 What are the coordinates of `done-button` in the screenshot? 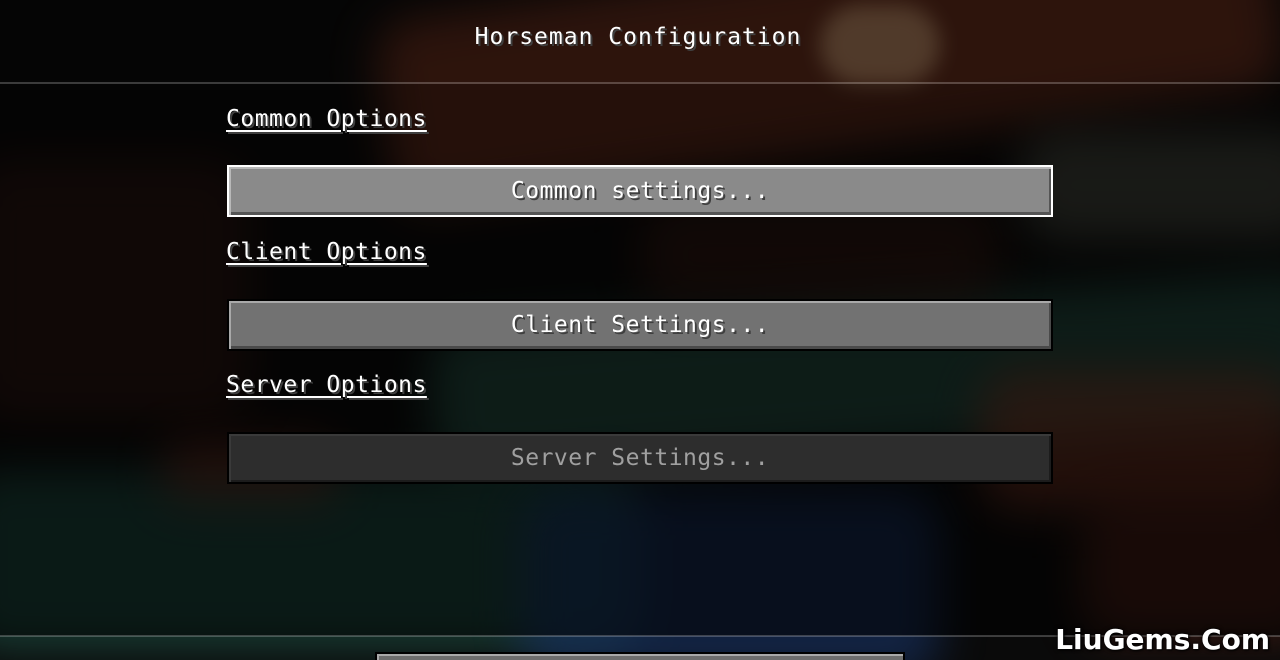 It's located at (640, 656).